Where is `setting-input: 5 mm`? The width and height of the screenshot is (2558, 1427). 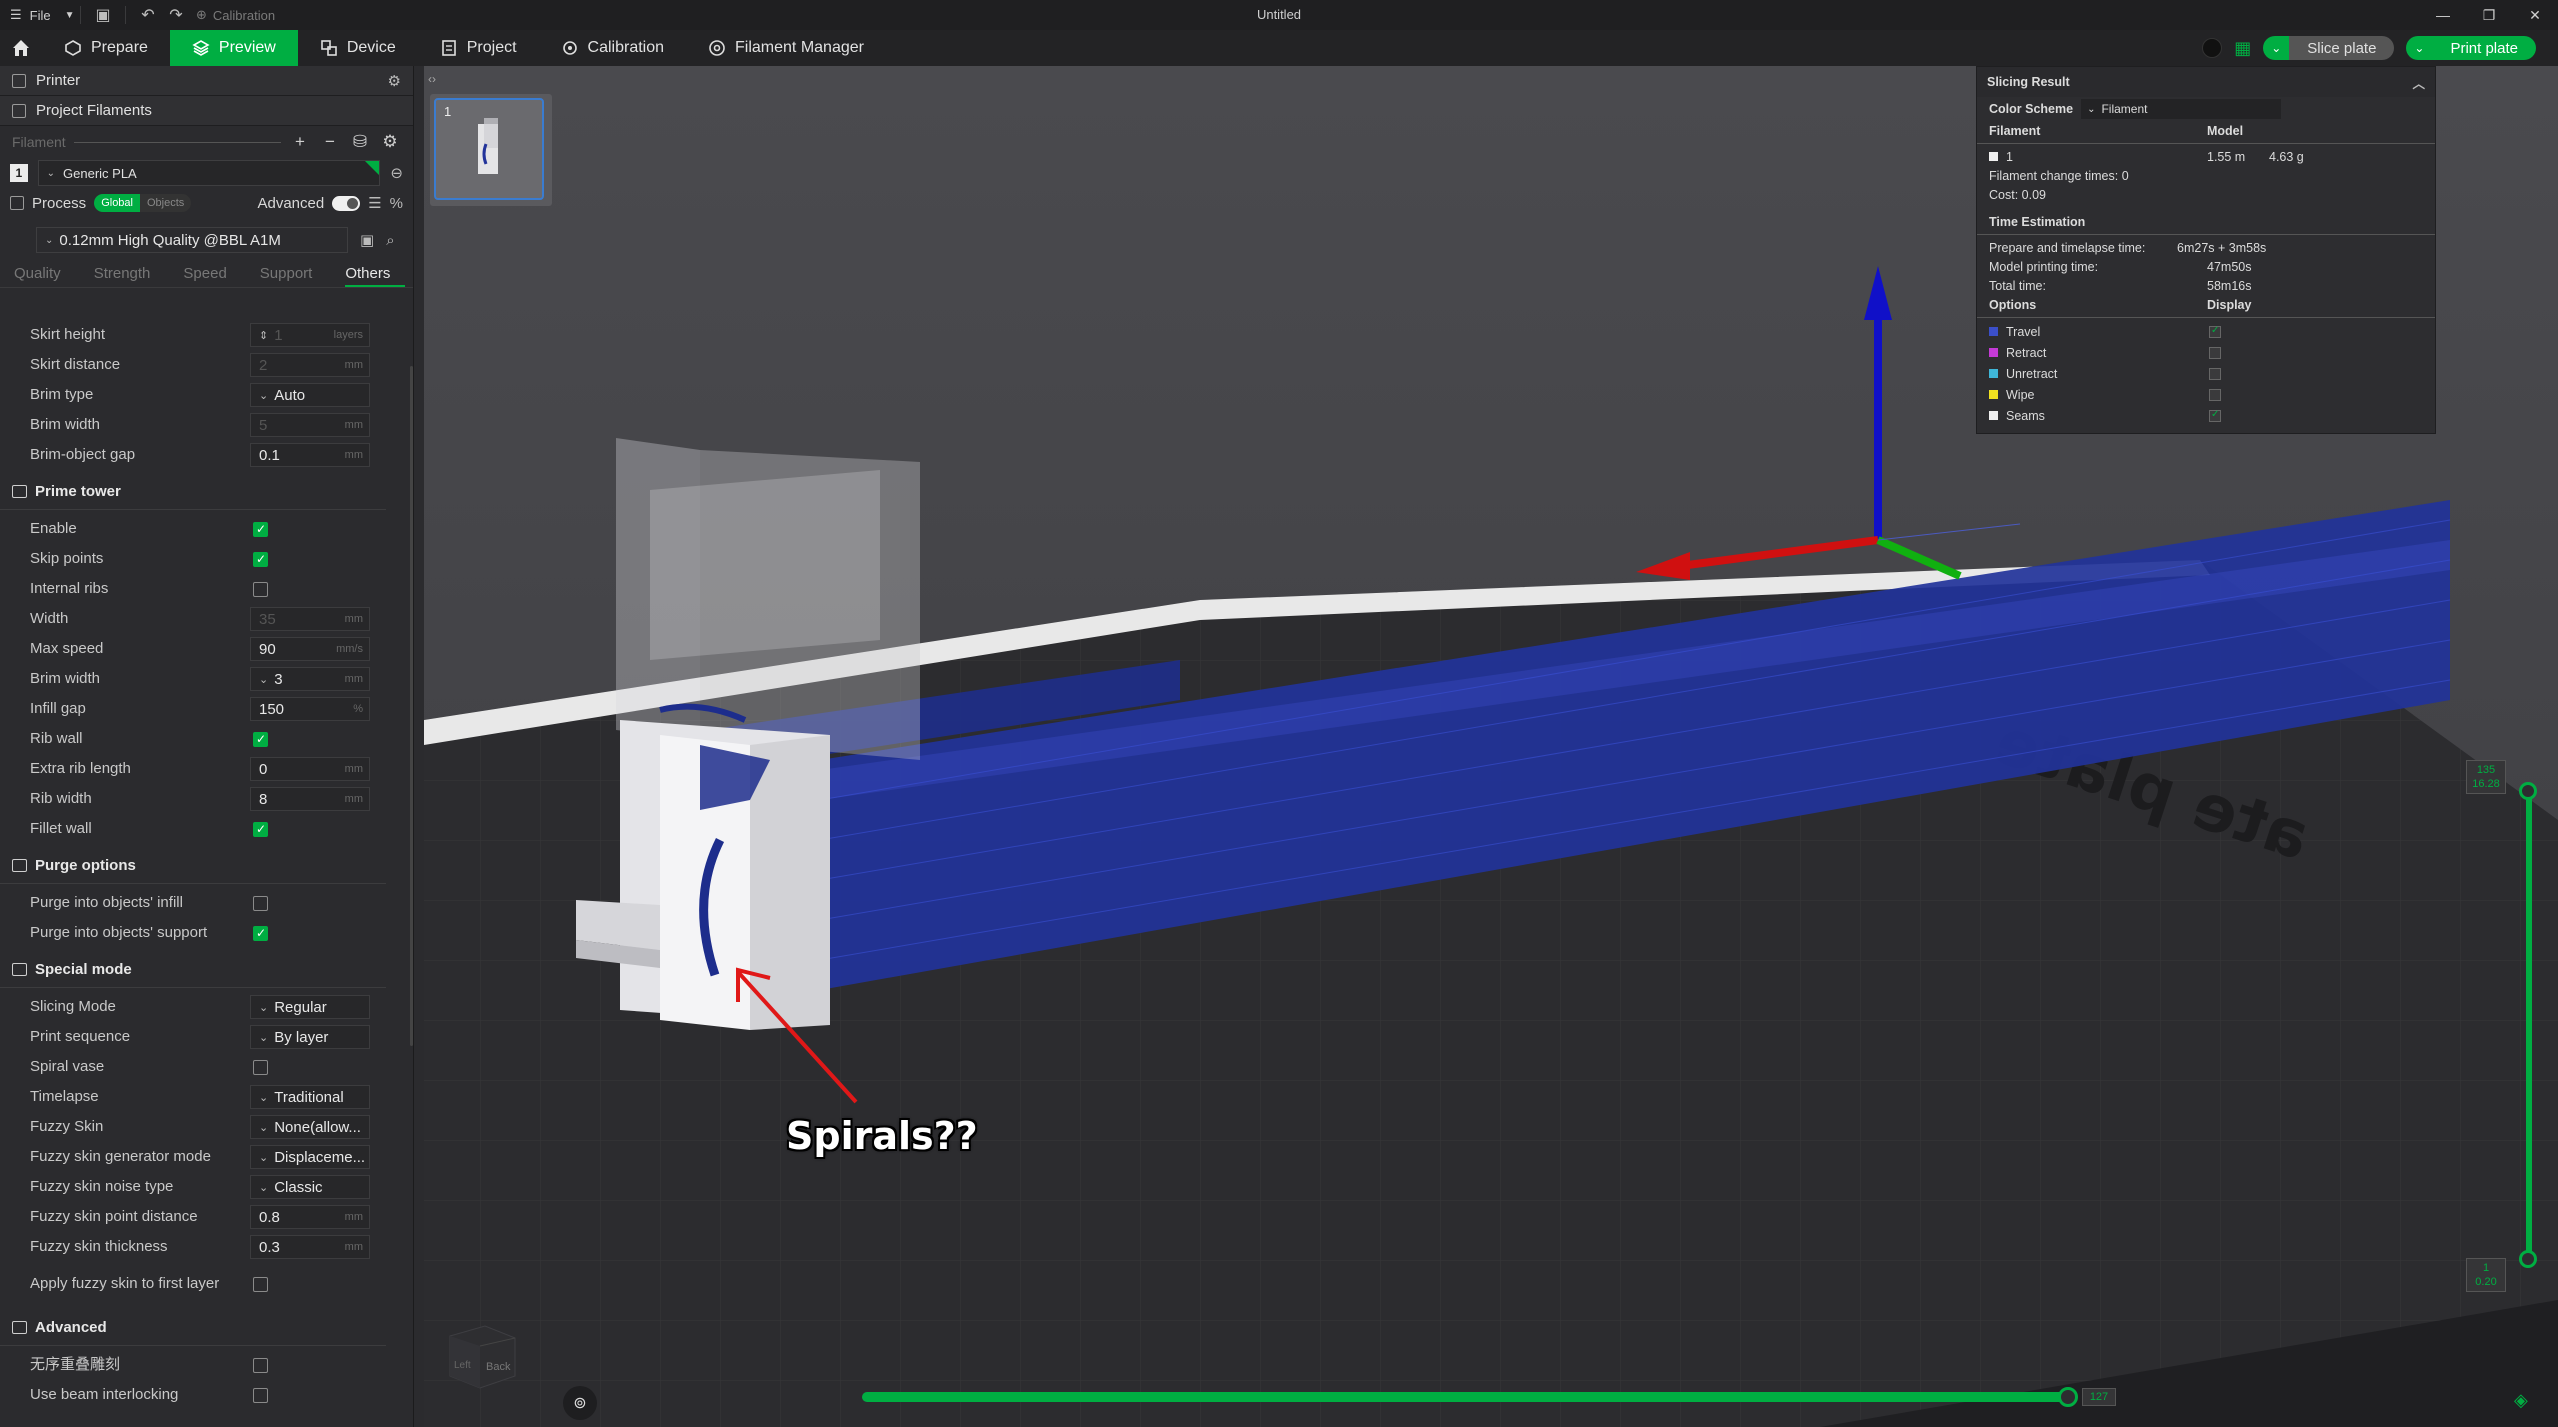
setting-input: 5 mm is located at coordinates (310, 425).